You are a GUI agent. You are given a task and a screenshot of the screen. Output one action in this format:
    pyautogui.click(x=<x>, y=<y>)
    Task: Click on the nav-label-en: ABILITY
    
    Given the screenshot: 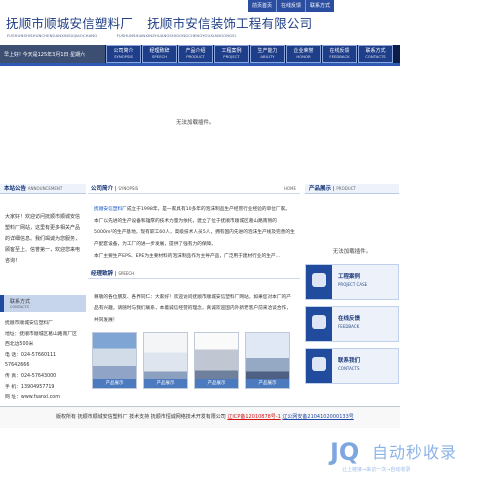 What is the action you would take?
    pyautogui.click(x=267, y=56)
    